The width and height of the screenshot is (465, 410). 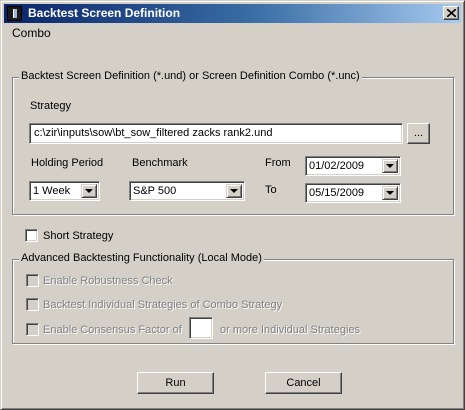 I want to click on benchmark-select: S&P 500, so click(x=187, y=191).